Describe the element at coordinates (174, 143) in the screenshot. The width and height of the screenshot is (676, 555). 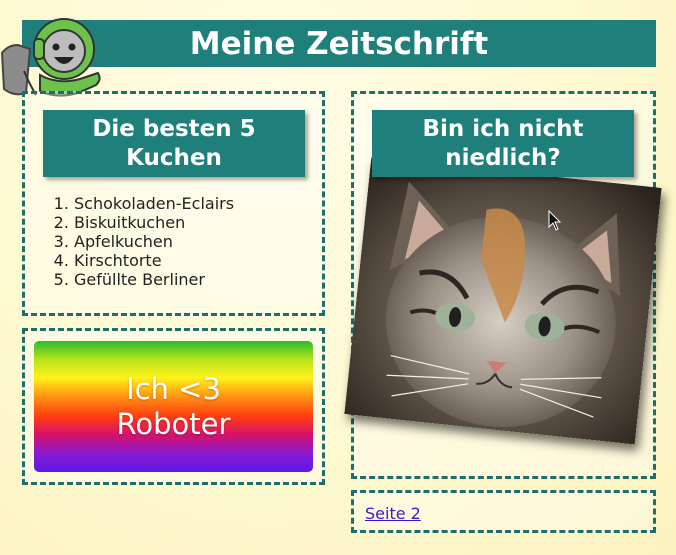
I see `cakes-heading: Die besten 5 Kuchen` at that location.